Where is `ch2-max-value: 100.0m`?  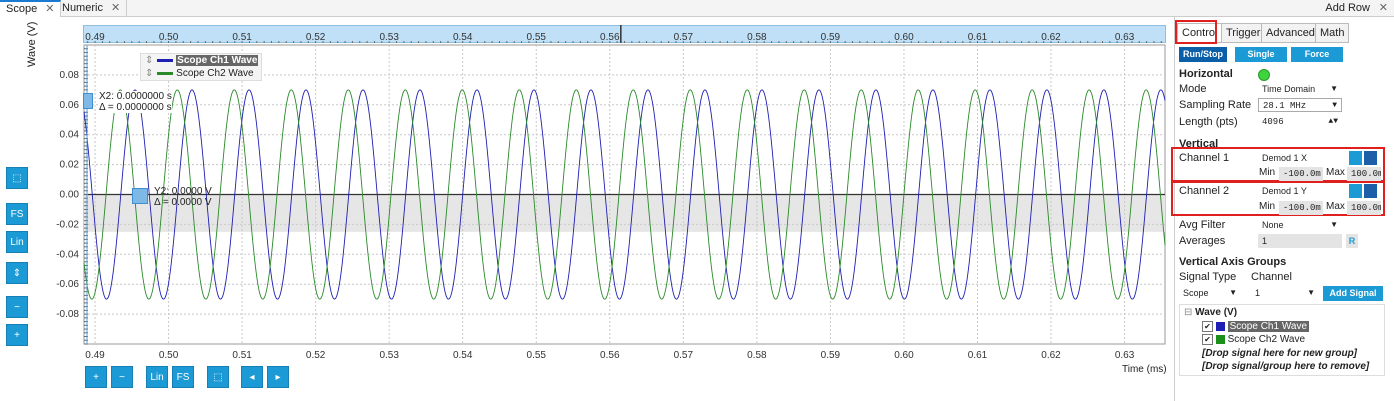 ch2-max-value: 100.0m is located at coordinates (1366, 208).